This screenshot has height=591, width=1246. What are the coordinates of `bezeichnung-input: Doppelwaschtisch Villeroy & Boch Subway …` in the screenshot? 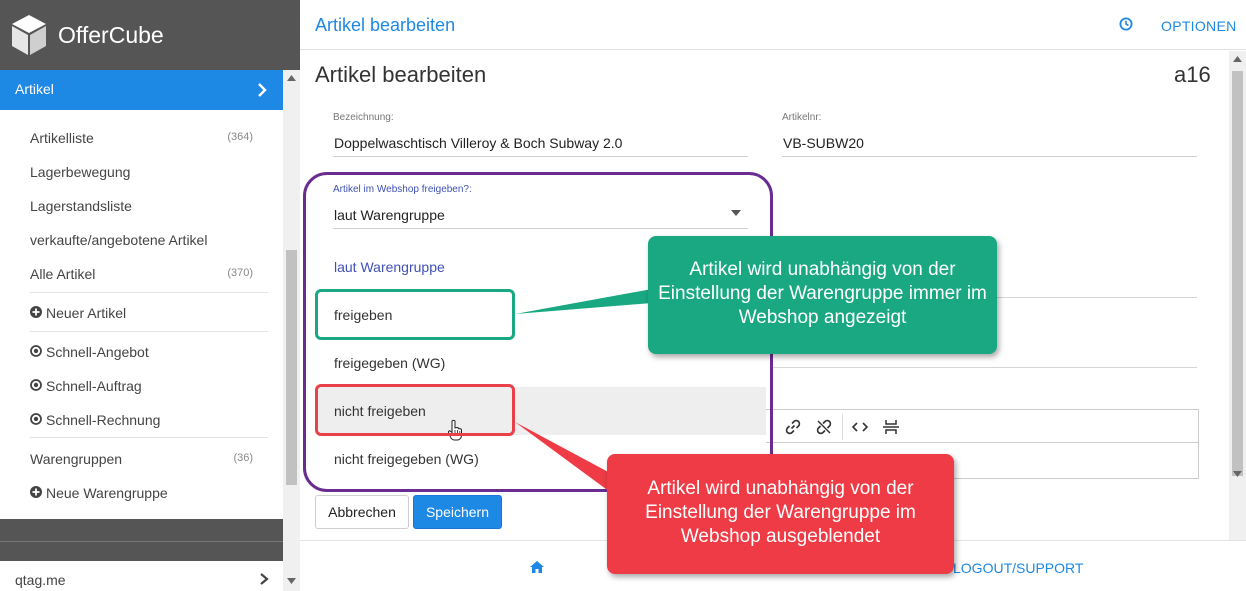 It's located at (478, 143).